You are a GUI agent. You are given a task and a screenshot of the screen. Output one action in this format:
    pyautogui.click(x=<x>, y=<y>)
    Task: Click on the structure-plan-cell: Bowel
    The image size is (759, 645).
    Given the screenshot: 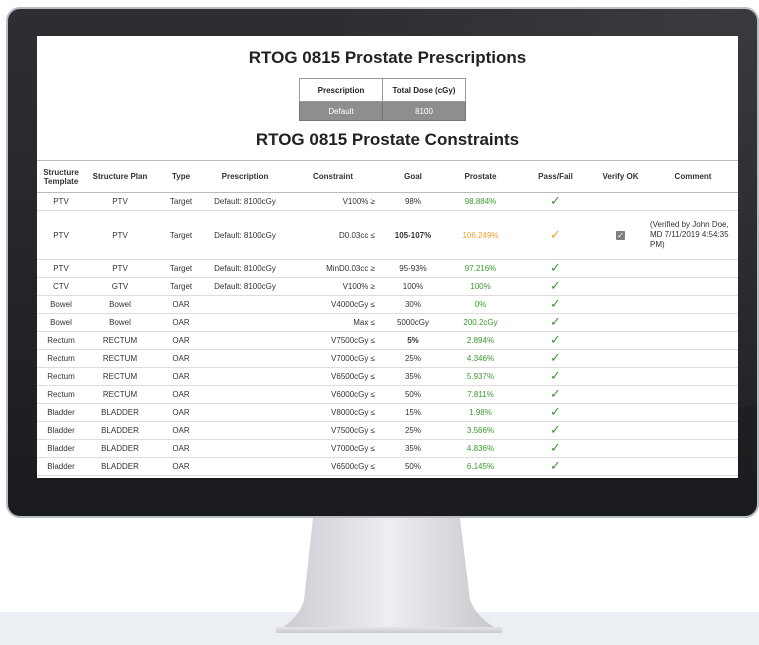 What is the action you would take?
    pyautogui.click(x=120, y=304)
    